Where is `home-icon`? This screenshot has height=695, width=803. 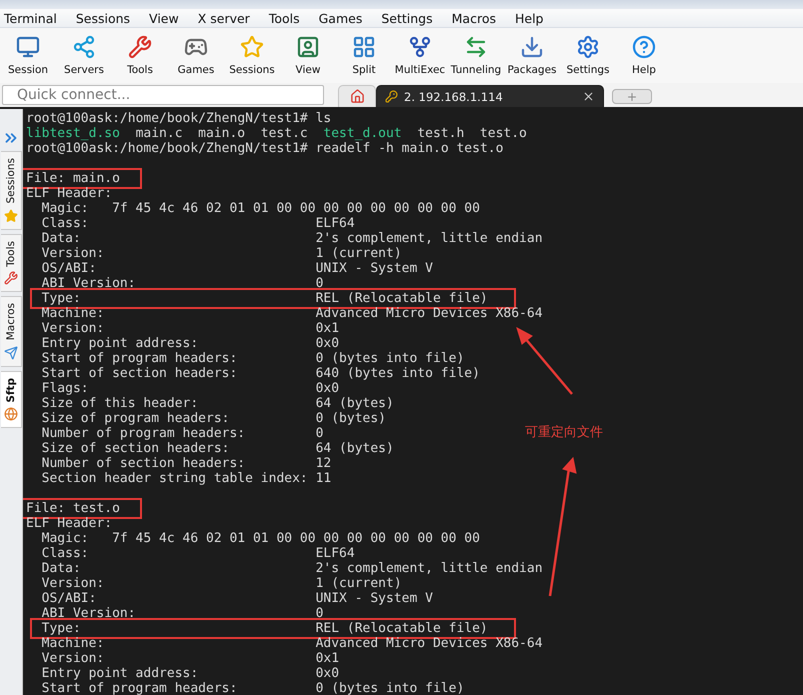 home-icon is located at coordinates (357, 96).